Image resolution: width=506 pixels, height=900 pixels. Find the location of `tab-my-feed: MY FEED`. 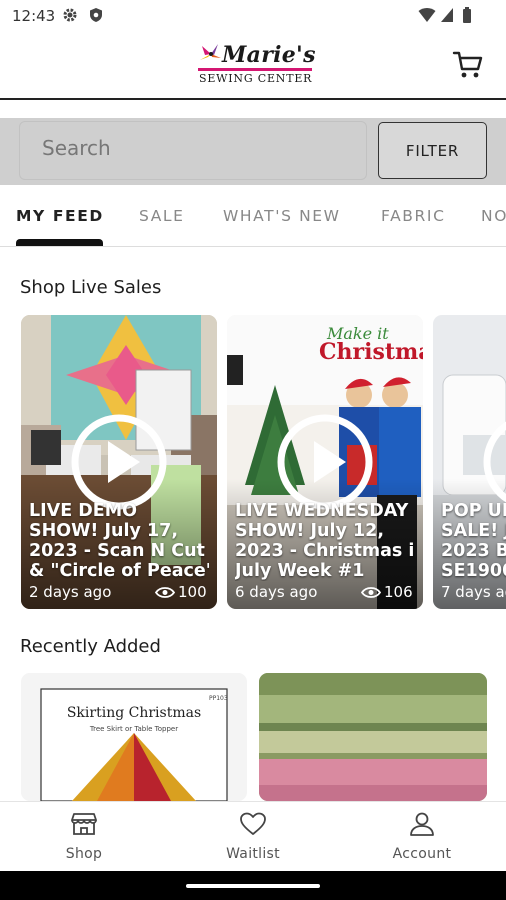

tab-my-feed: MY FEED is located at coordinates (60, 216).